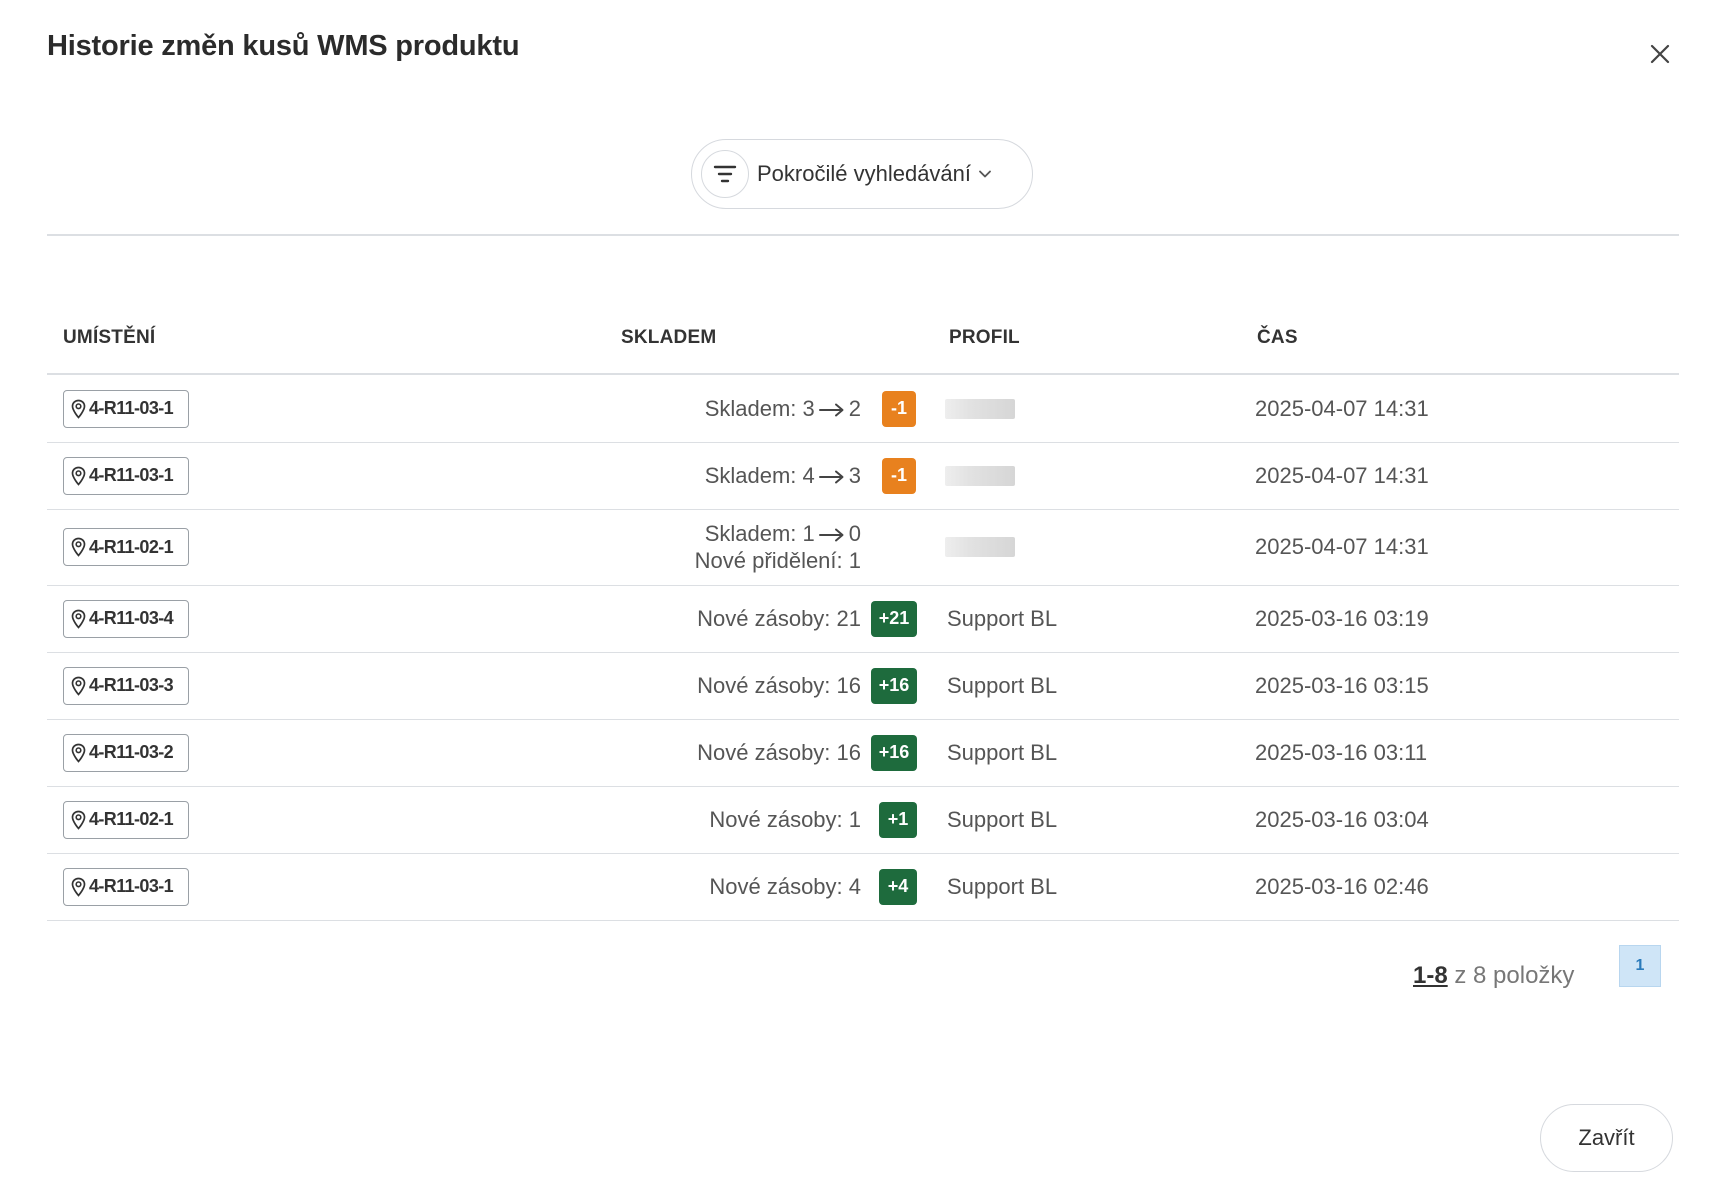 The image size is (1711, 1182). I want to click on location-code: 4-R11-03-2, so click(131, 752).